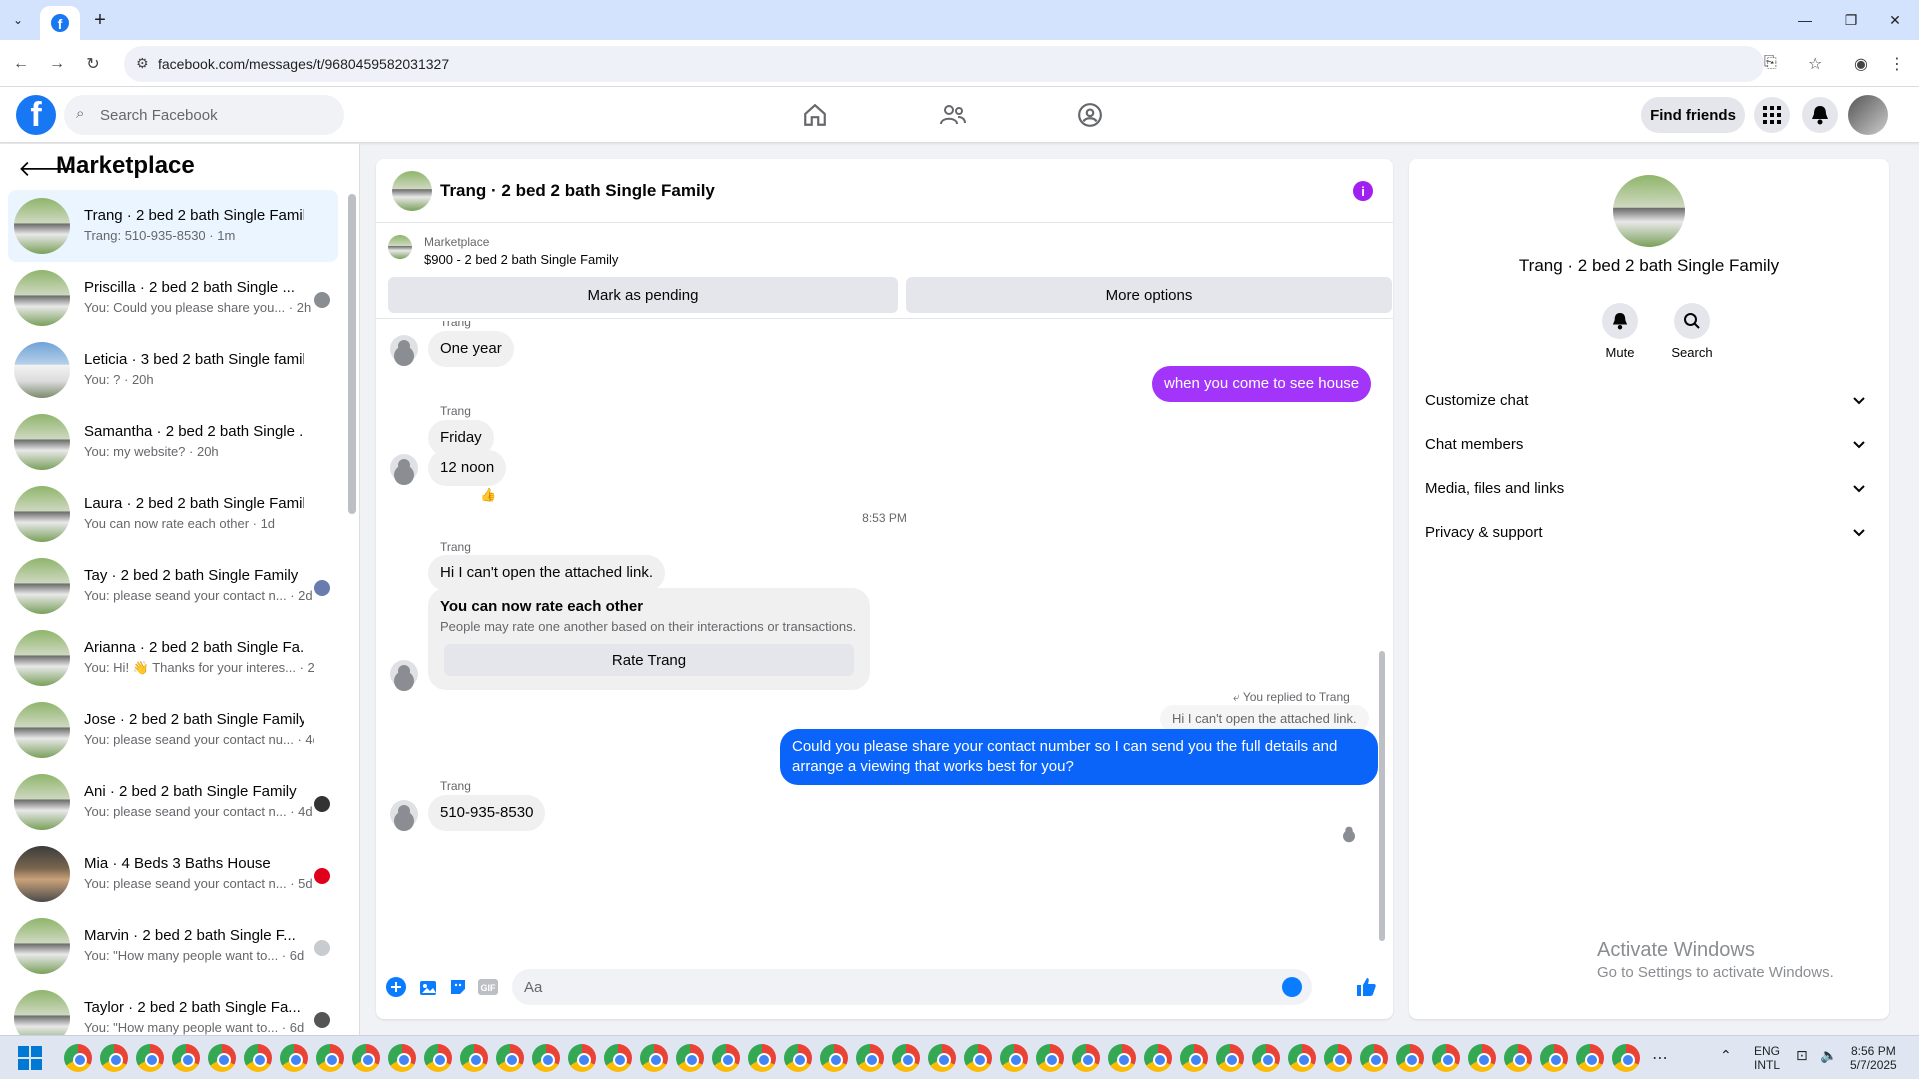  I want to click on privacy-support-section: Privacy & support, so click(1653, 533).